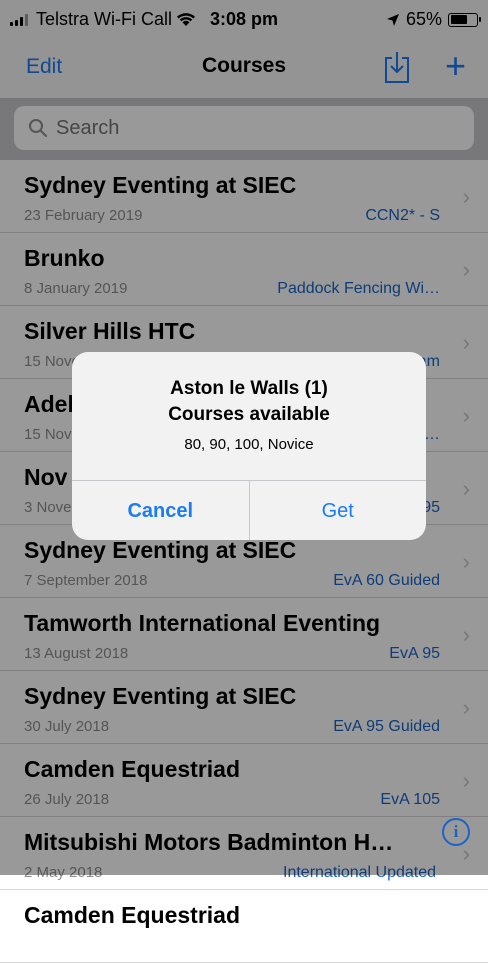  Describe the element at coordinates (249, 414) in the screenshot. I see `alert-title-line2: Courses available` at that location.